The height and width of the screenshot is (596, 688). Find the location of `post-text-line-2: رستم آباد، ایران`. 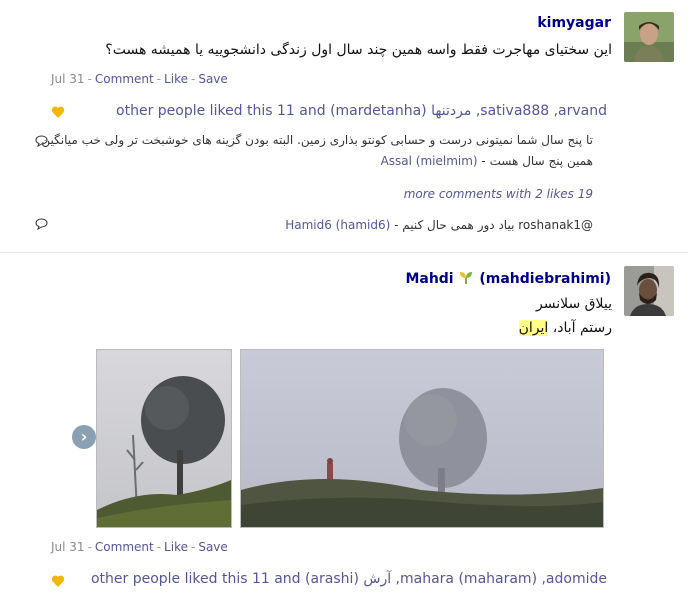

post-text-line-2: رستم آباد، ایران is located at coordinates (565, 328).